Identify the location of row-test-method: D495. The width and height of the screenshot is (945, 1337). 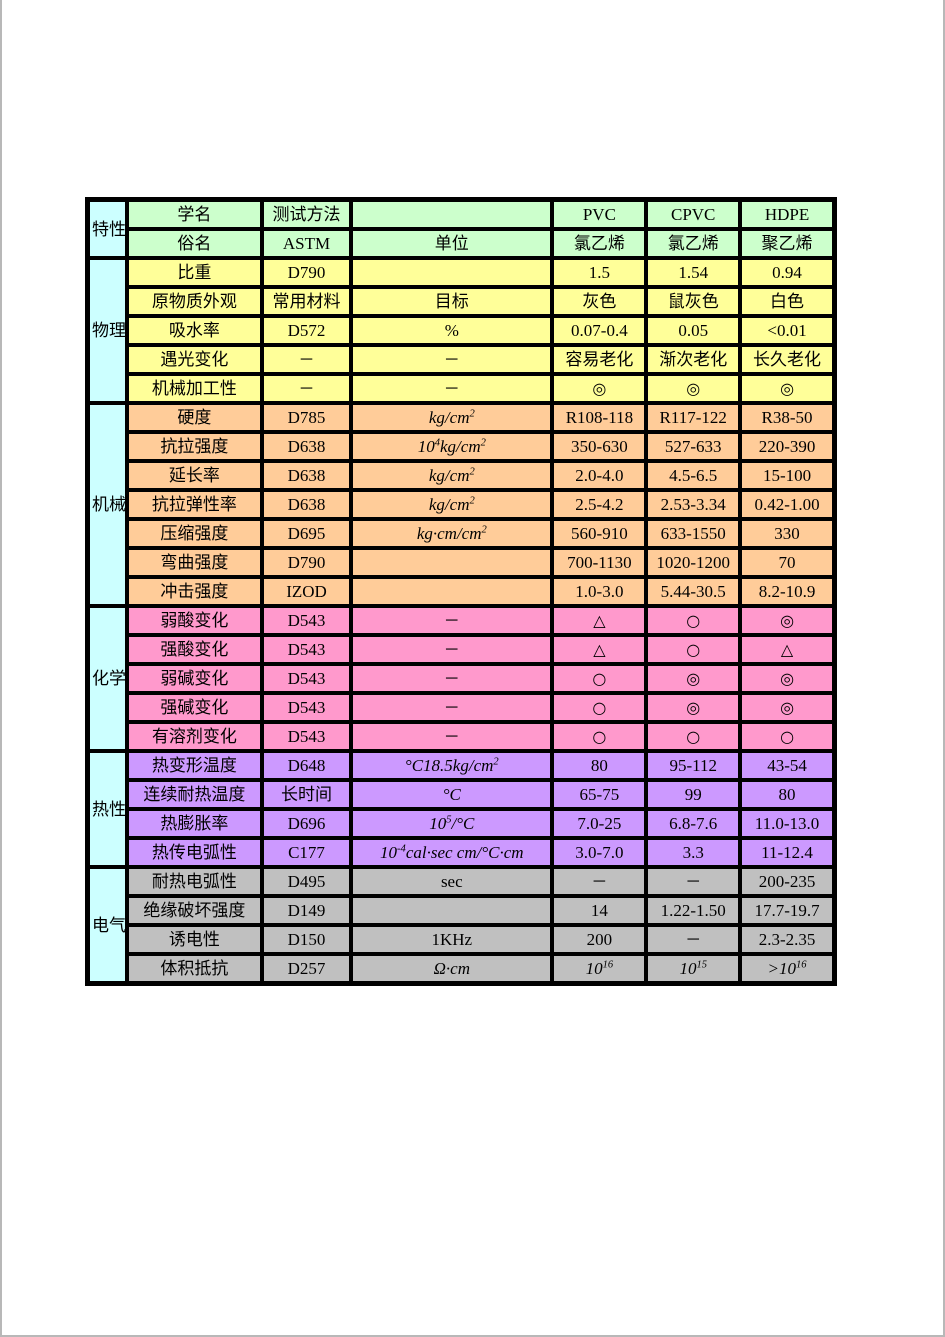
(306, 881).